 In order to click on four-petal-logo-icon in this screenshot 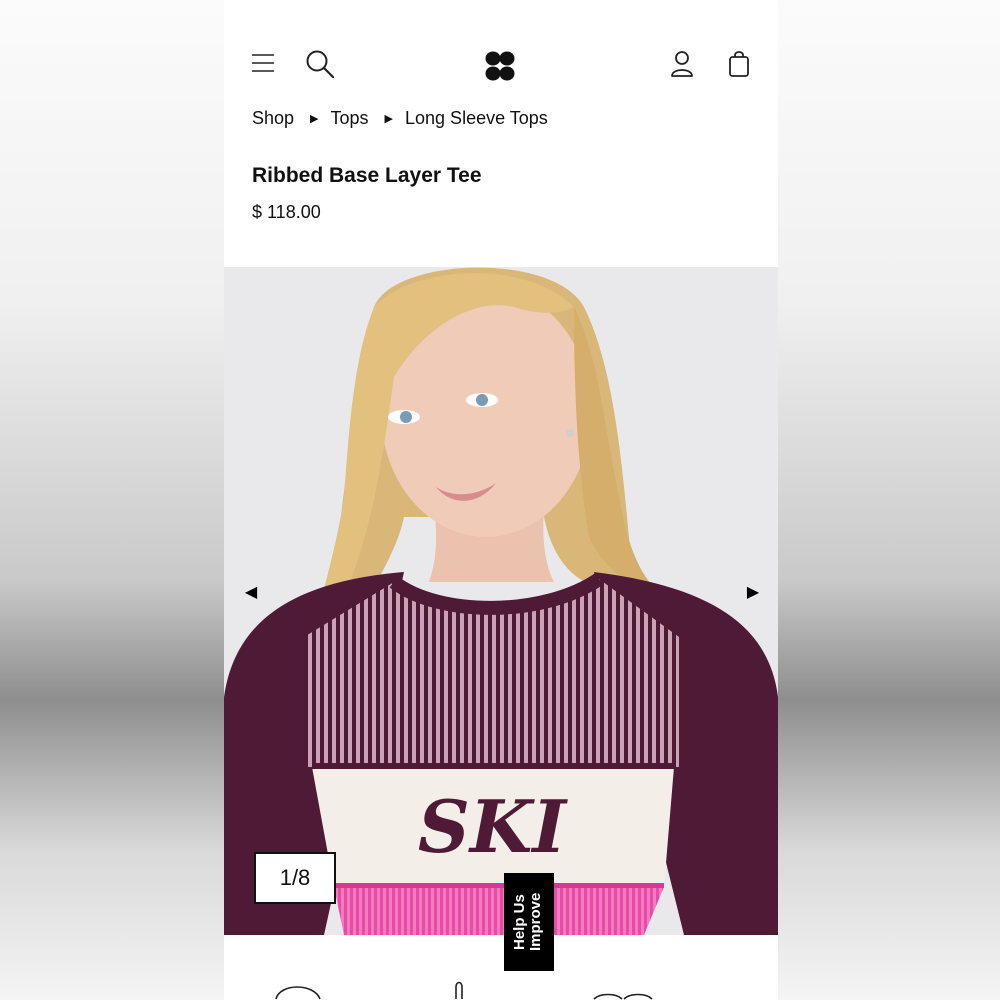, I will do `click(500, 66)`.